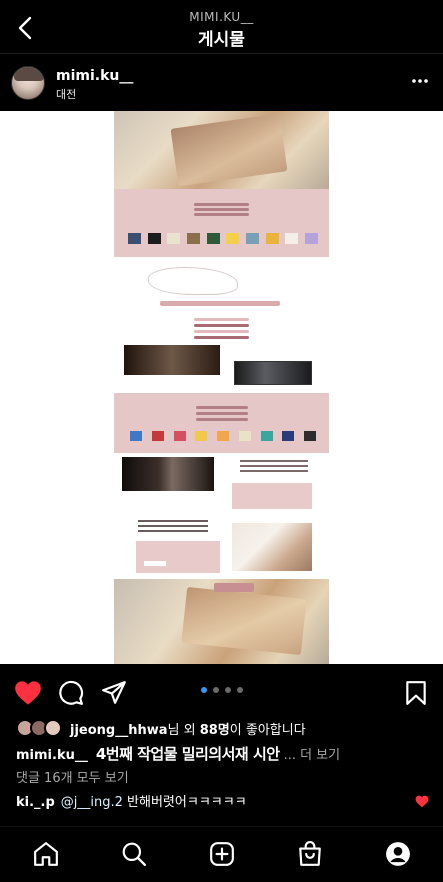  What do you see at coordinates (183, 730) in the screenshot?
I see `likes-middle: 님 외` at bounding box center [183, 730].